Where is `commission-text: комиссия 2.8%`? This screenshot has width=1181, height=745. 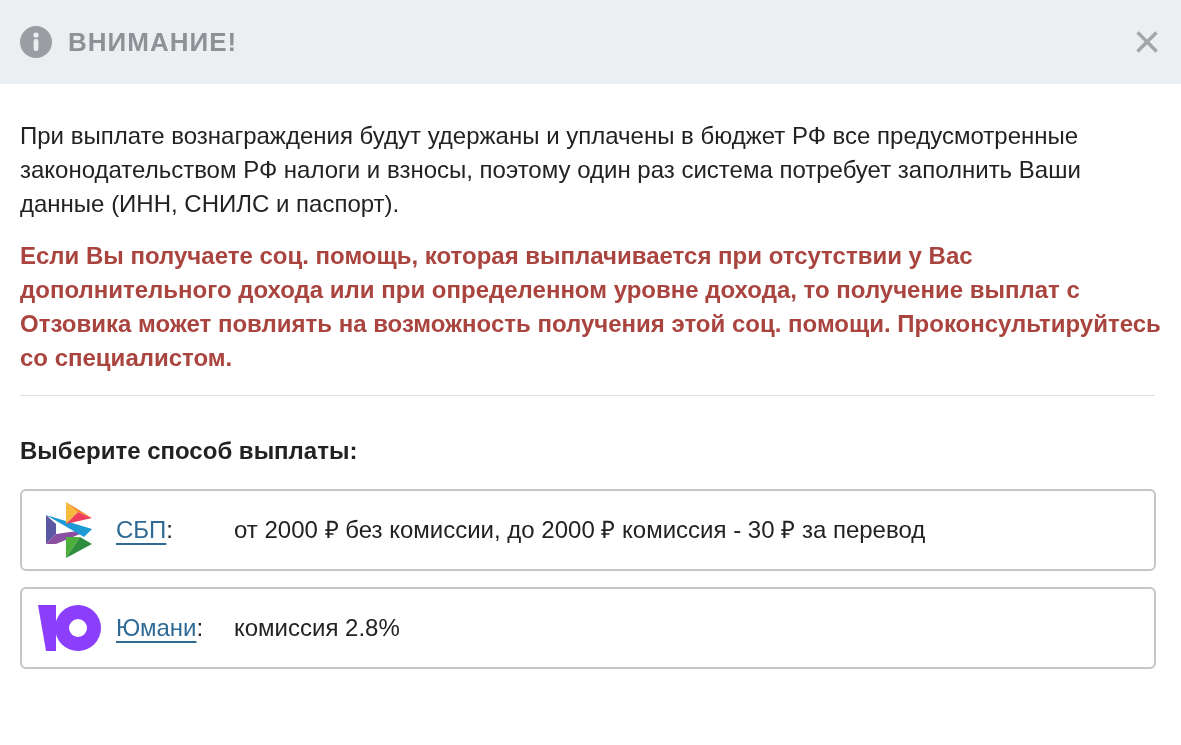 commission-text: комиссия 2.8% is located at coordinates (317, 628).